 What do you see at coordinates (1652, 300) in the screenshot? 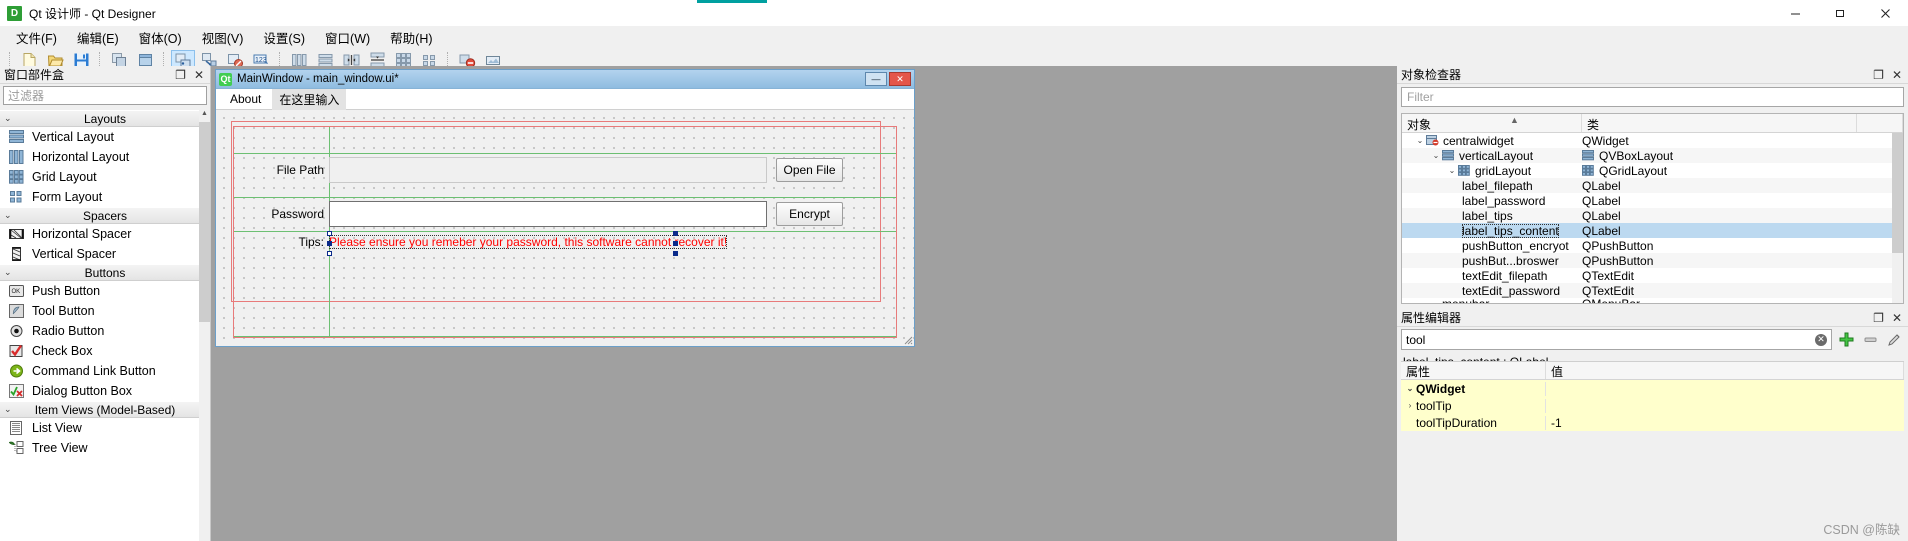
I see `tree-row: ⌄ menubar QMenuBar` at bounding box center [1652, 300].